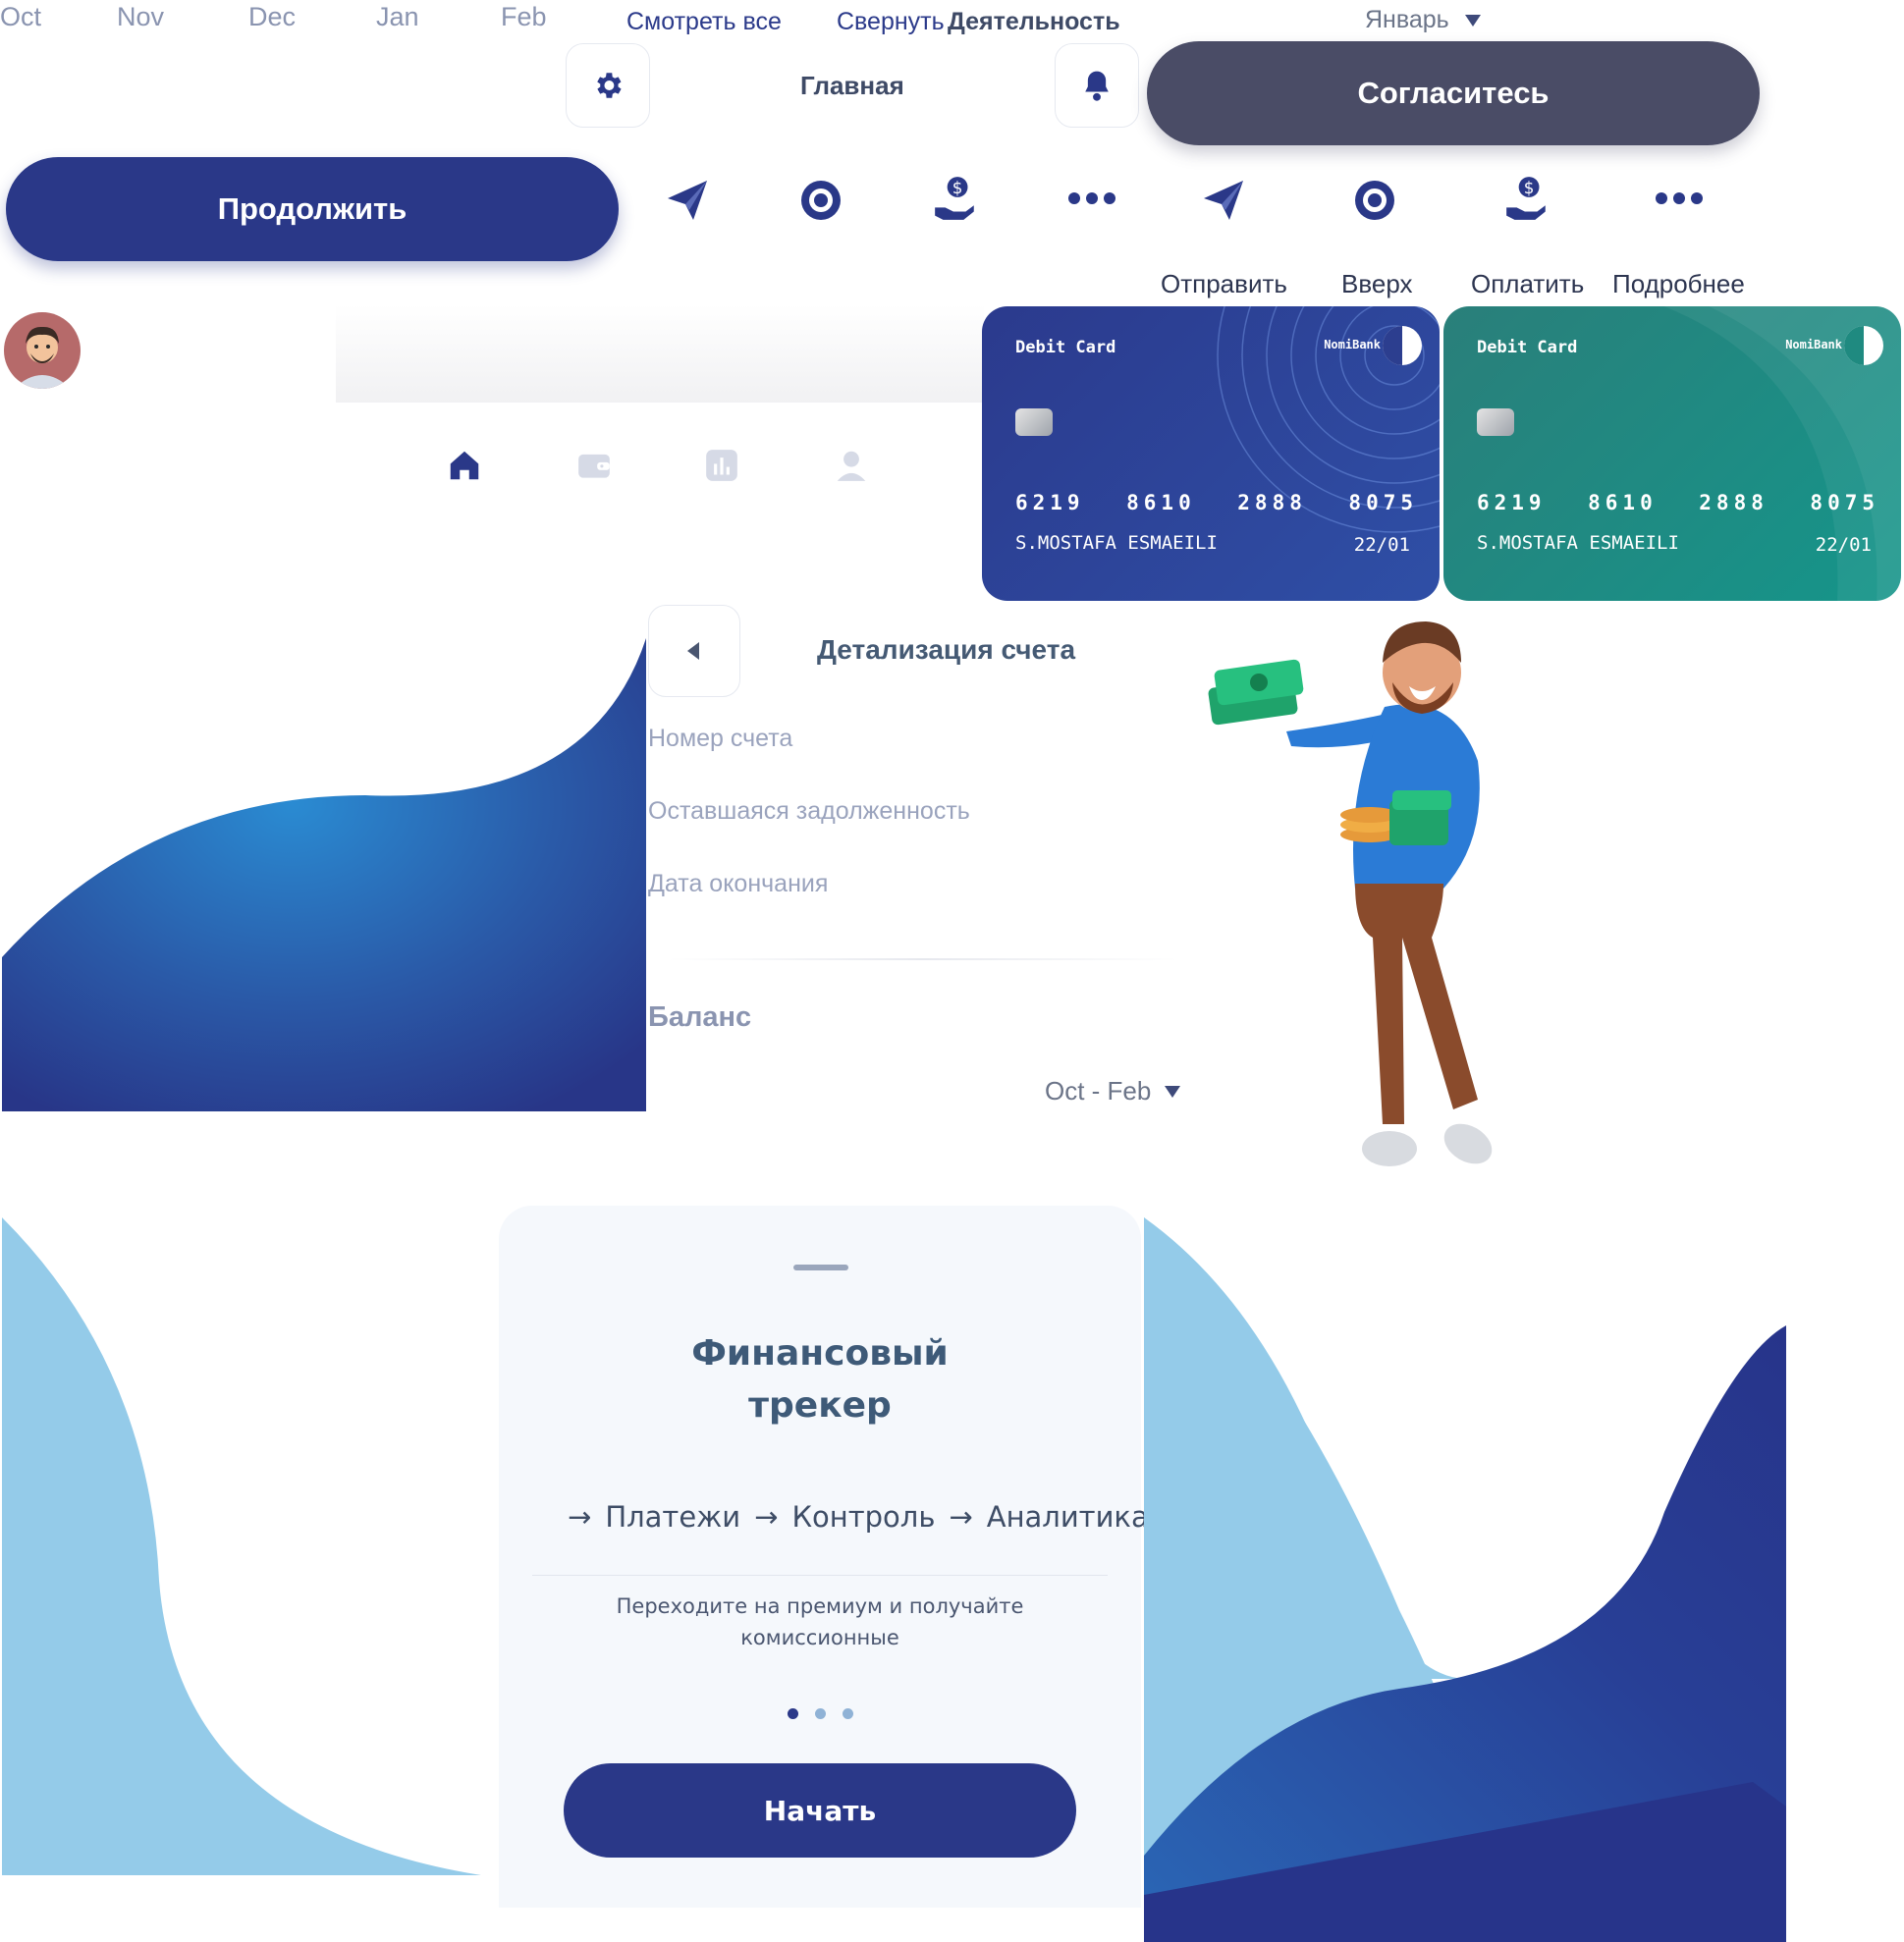 Image resolution: width=1904 pixels, height=1942 pixels. What do you see at coordinates (891, 22) in the screenshot?
I see `collapse-link: Свернуть` at bounding box center [891, 22].